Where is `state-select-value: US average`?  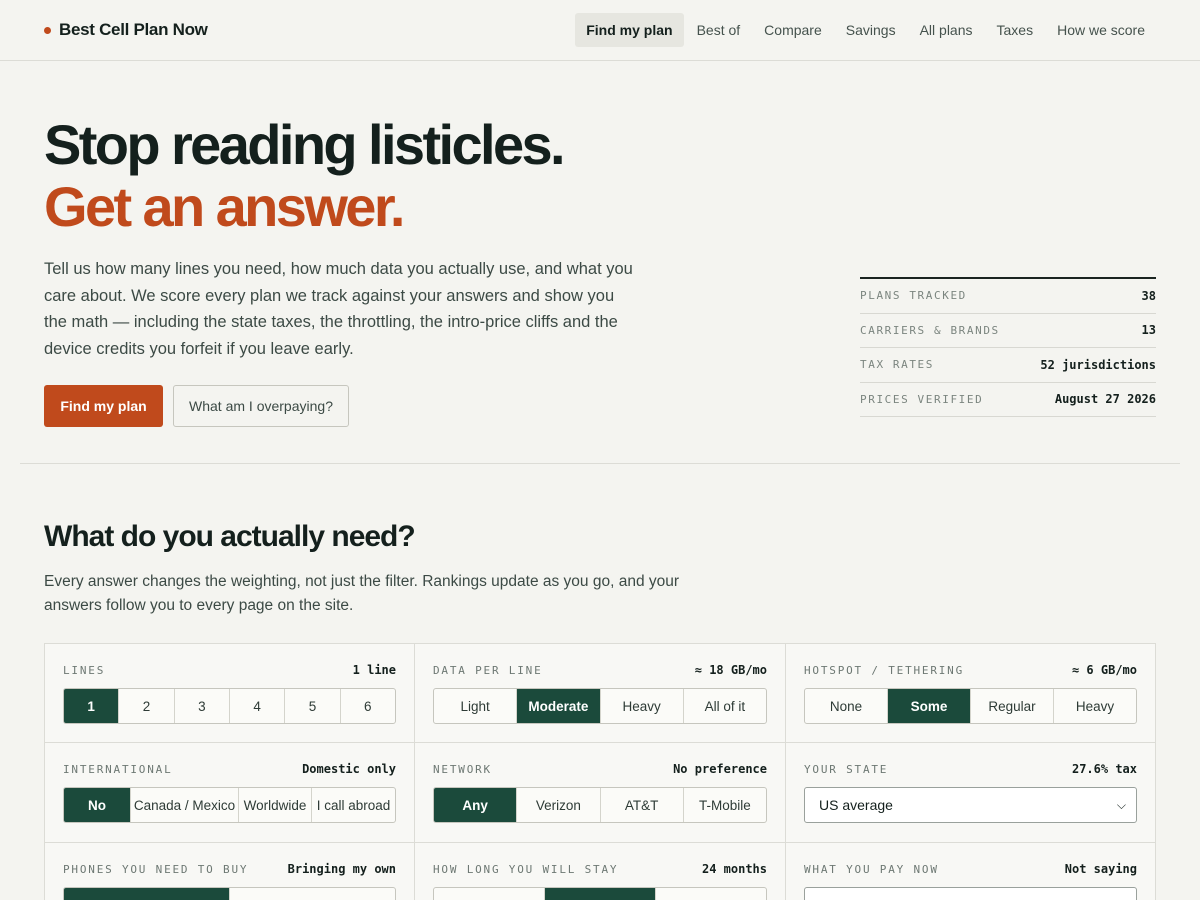 state-select-value: US average is located at coordinates (856, 805).